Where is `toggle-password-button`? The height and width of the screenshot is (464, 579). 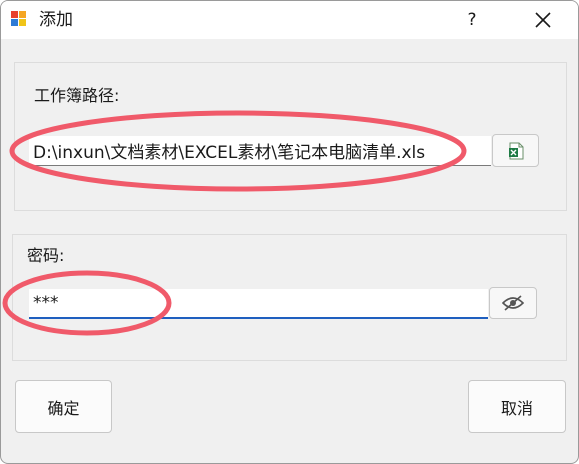 toggle-password-button is located at coordinates (513, 303).